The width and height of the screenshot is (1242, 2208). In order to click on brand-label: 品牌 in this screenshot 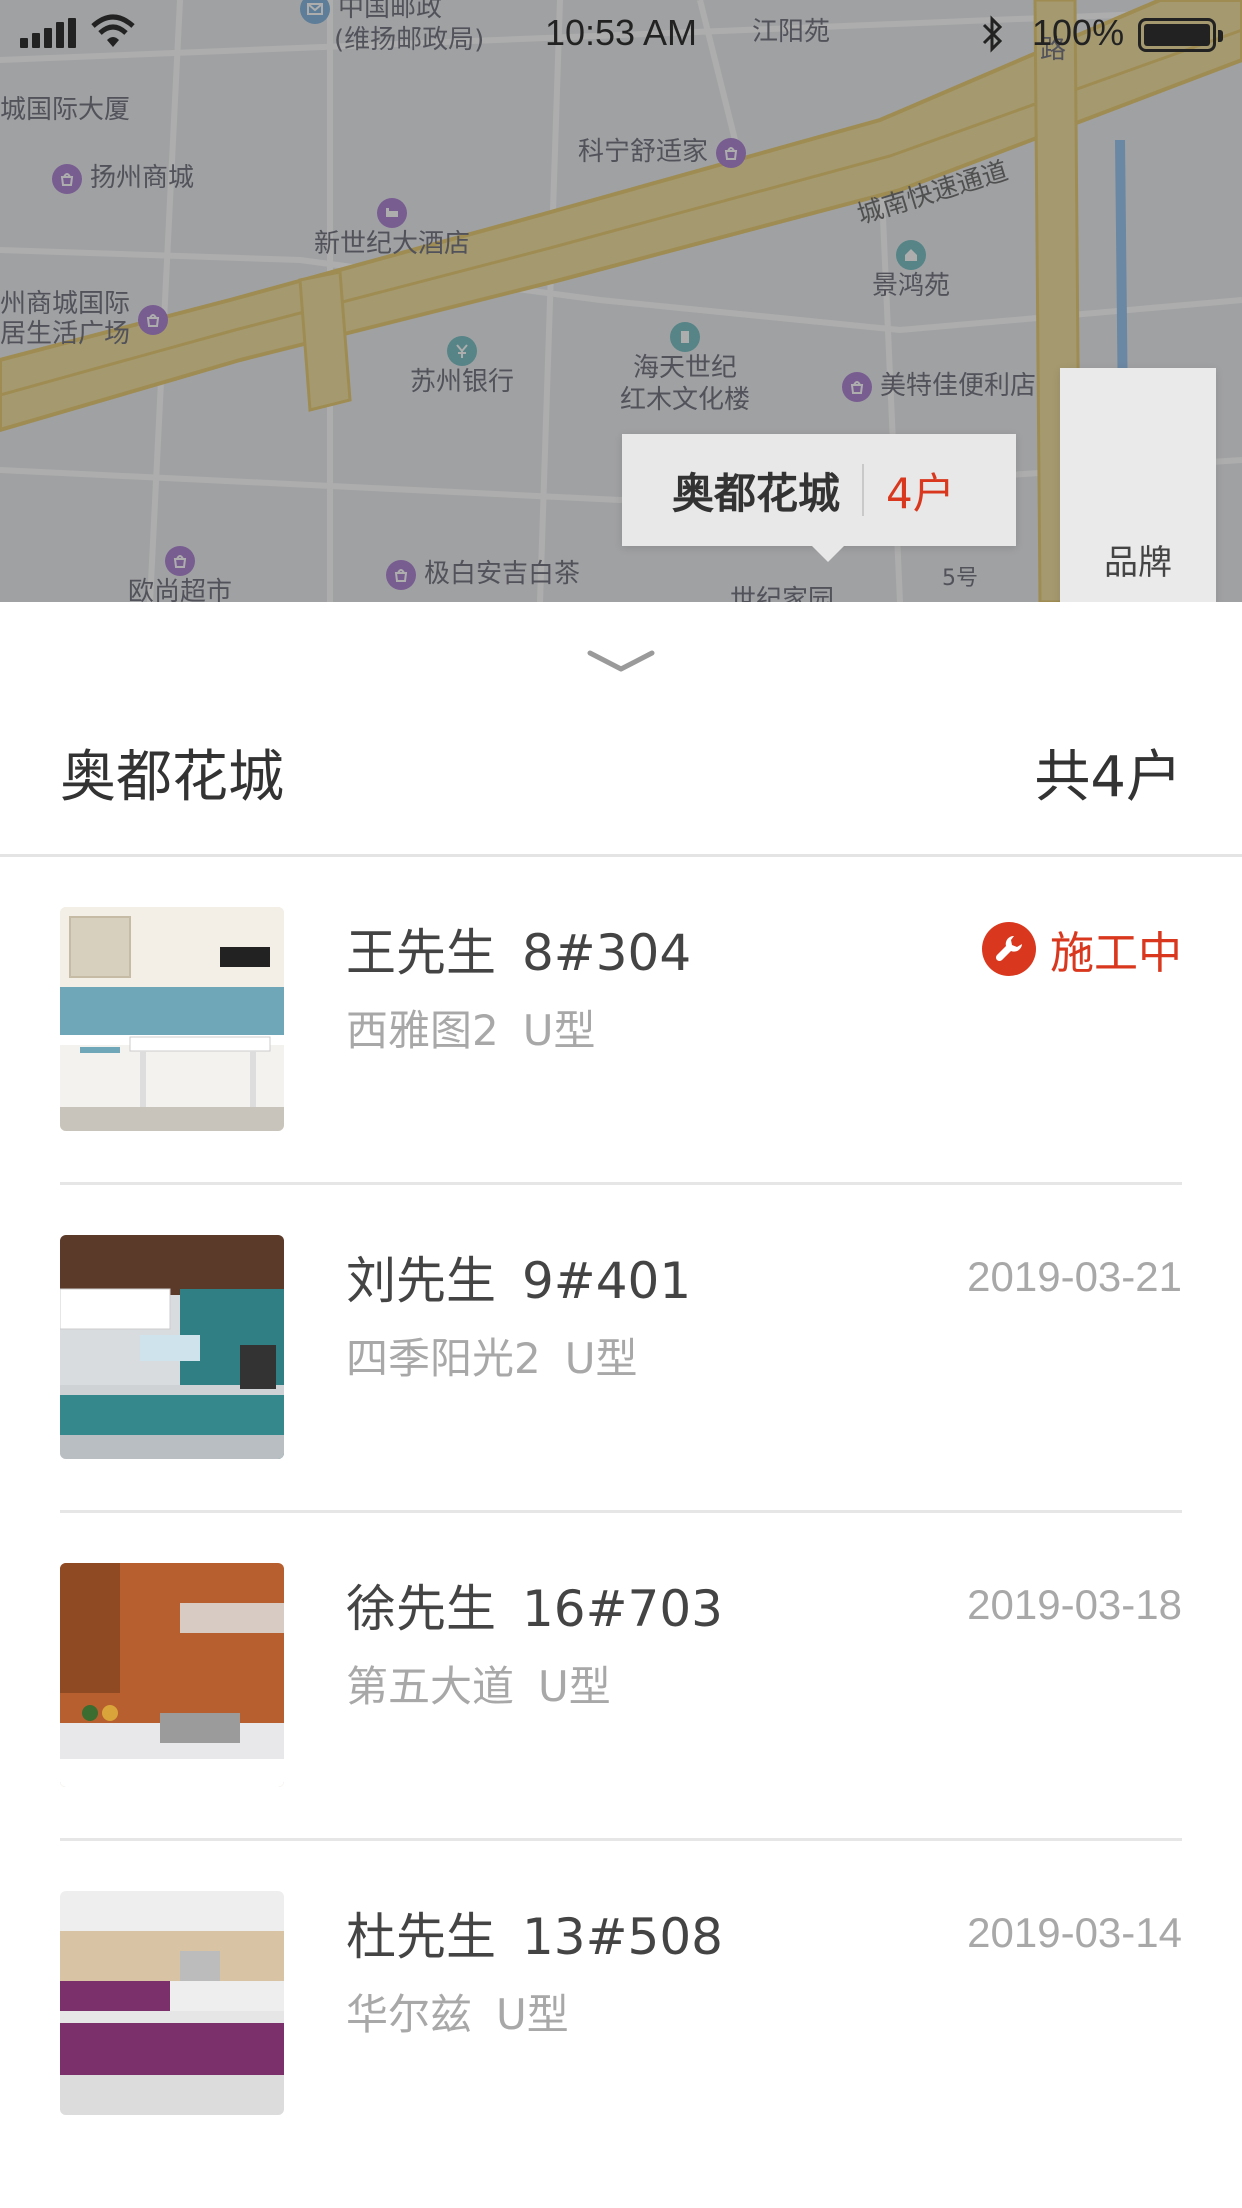, I will do `click(1138, 563)`.